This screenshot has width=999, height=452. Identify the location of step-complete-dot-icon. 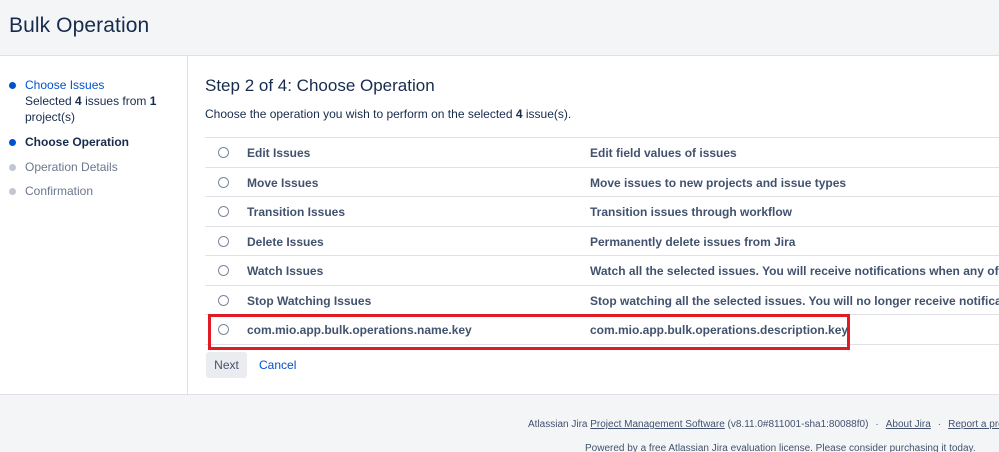
(12, 85).